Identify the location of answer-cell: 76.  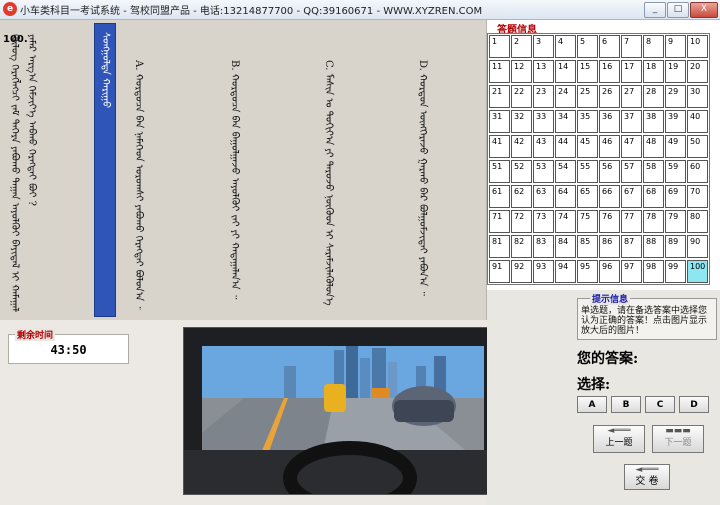
(609, 221).